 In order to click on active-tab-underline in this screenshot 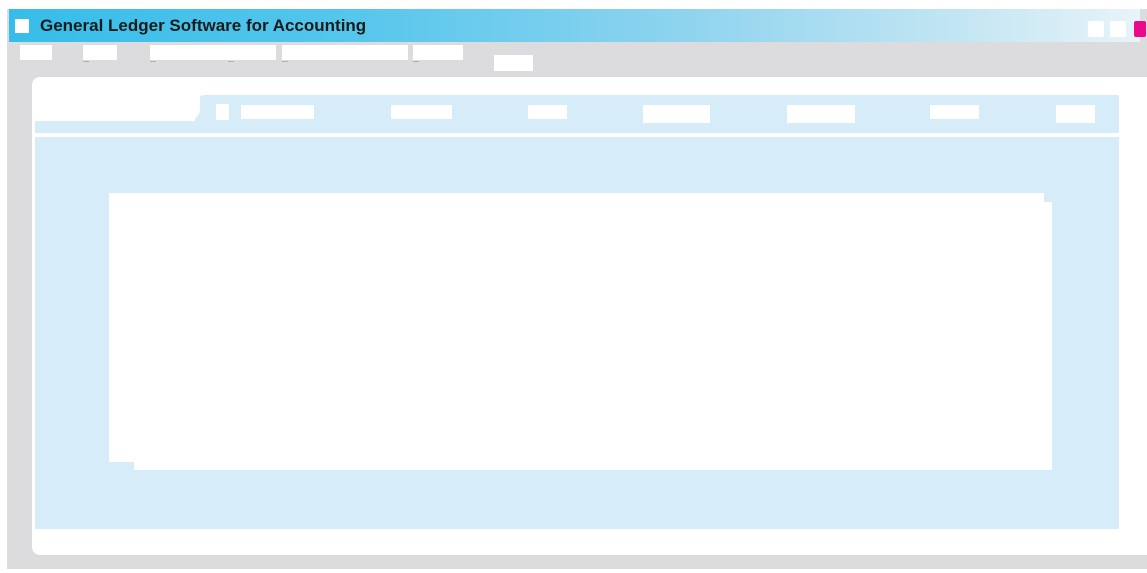, I will do `click(115, 127)`.